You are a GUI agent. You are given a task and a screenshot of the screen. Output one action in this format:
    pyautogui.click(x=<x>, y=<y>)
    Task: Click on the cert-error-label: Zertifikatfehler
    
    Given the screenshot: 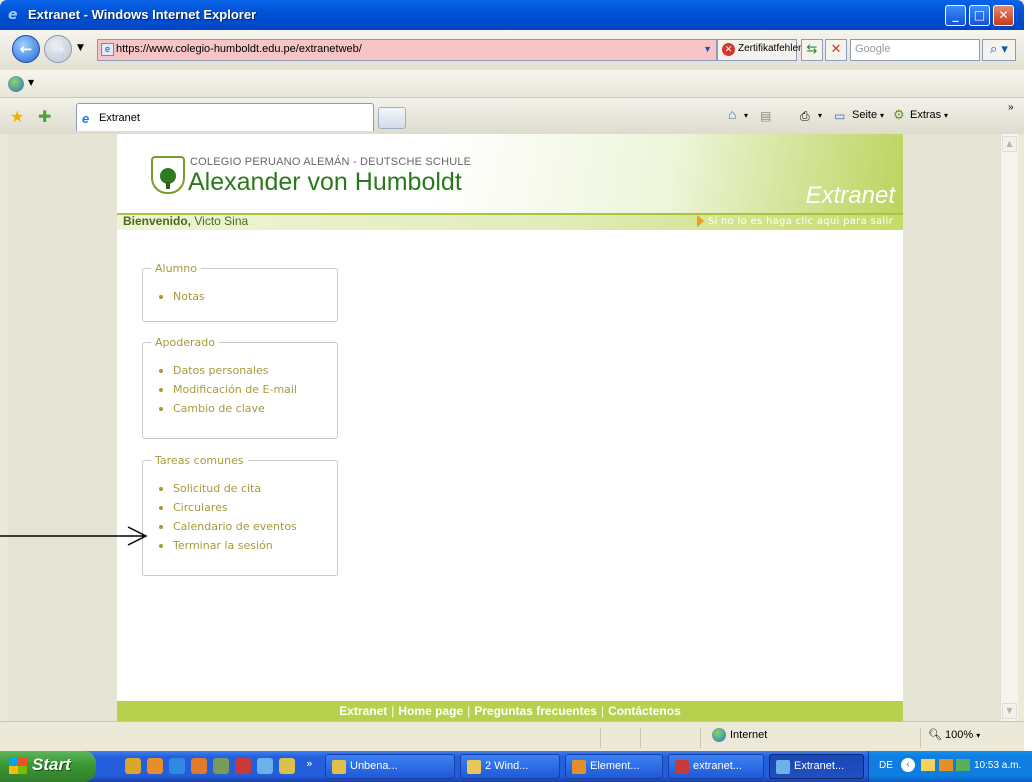 What is the action you would take?
    pyautogui.click(x=770, y=48)
    